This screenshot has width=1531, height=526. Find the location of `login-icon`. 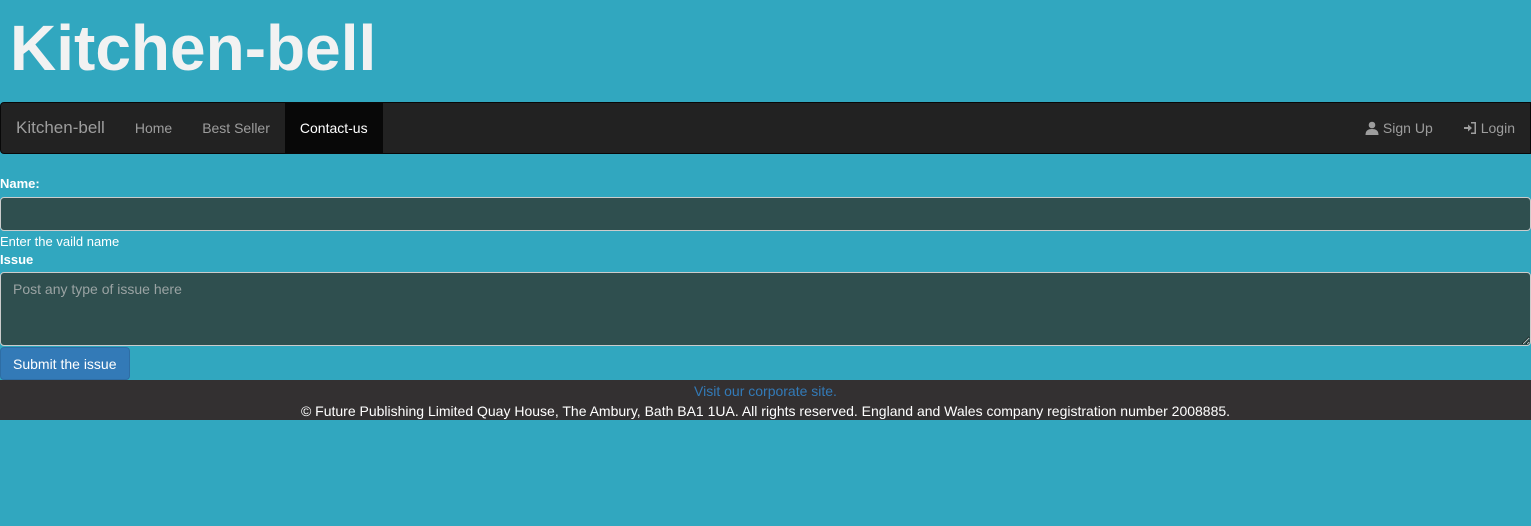

login-icon is located at coordinates (1470, 128).